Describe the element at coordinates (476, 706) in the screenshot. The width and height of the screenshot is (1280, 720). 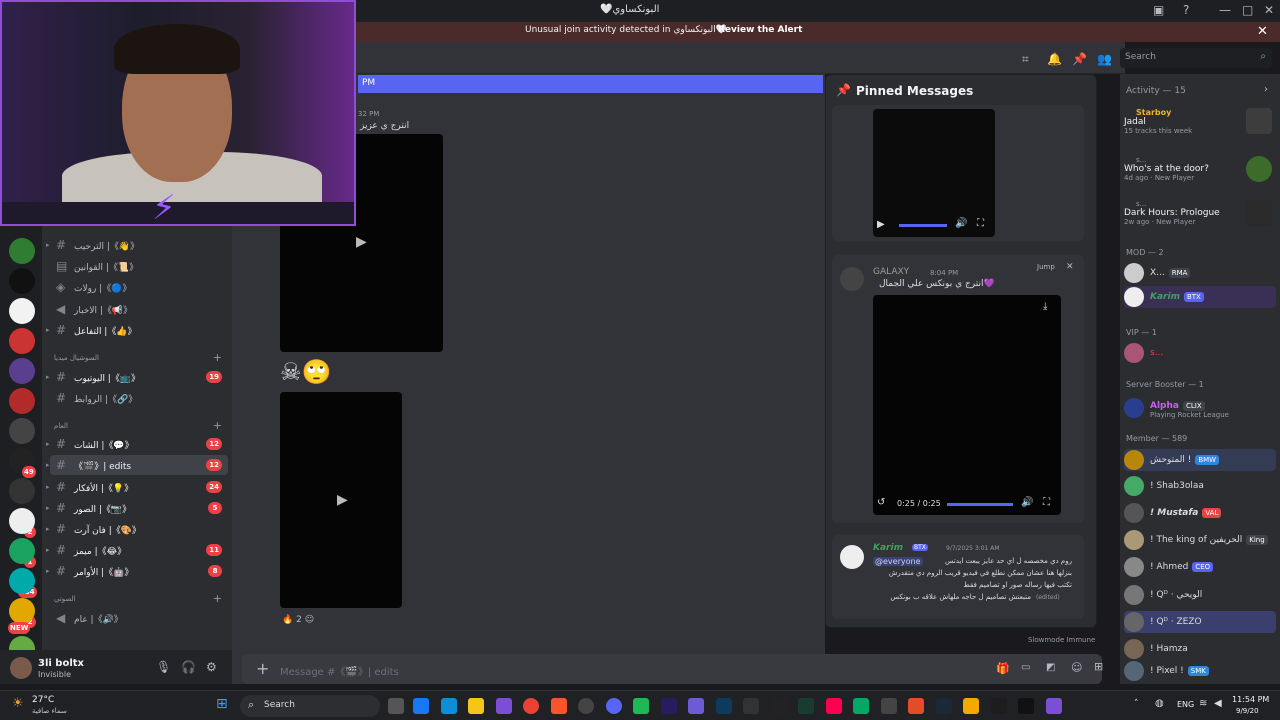
I see `explorer-icon` at that location.